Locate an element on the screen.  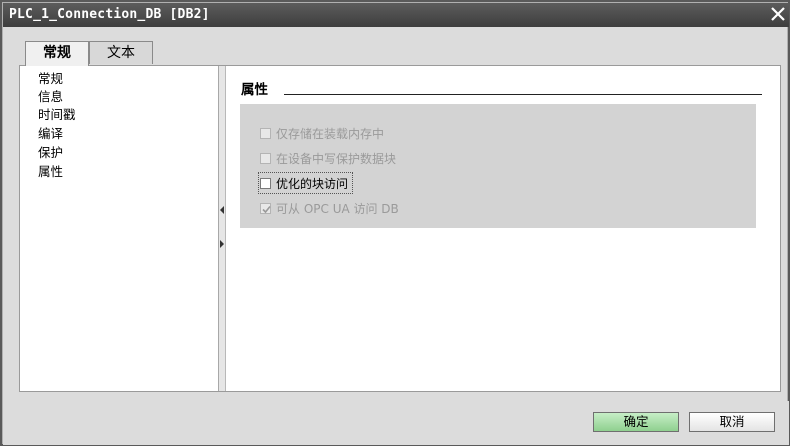
tab-general: 常规 is located at coordinates (57, 53).